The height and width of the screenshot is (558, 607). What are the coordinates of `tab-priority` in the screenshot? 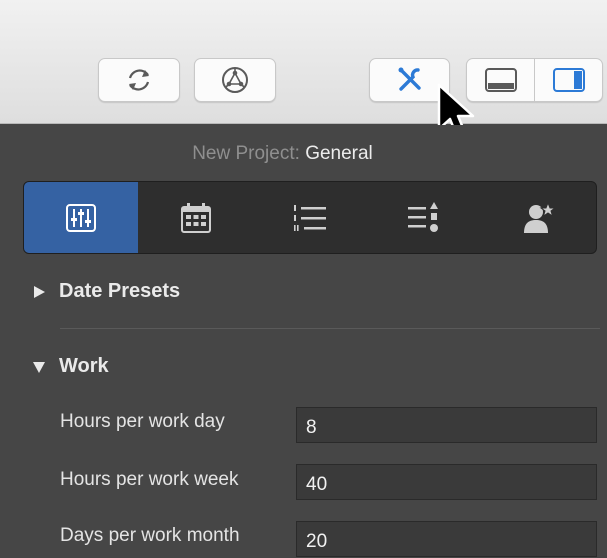 It's located at (424, 217).